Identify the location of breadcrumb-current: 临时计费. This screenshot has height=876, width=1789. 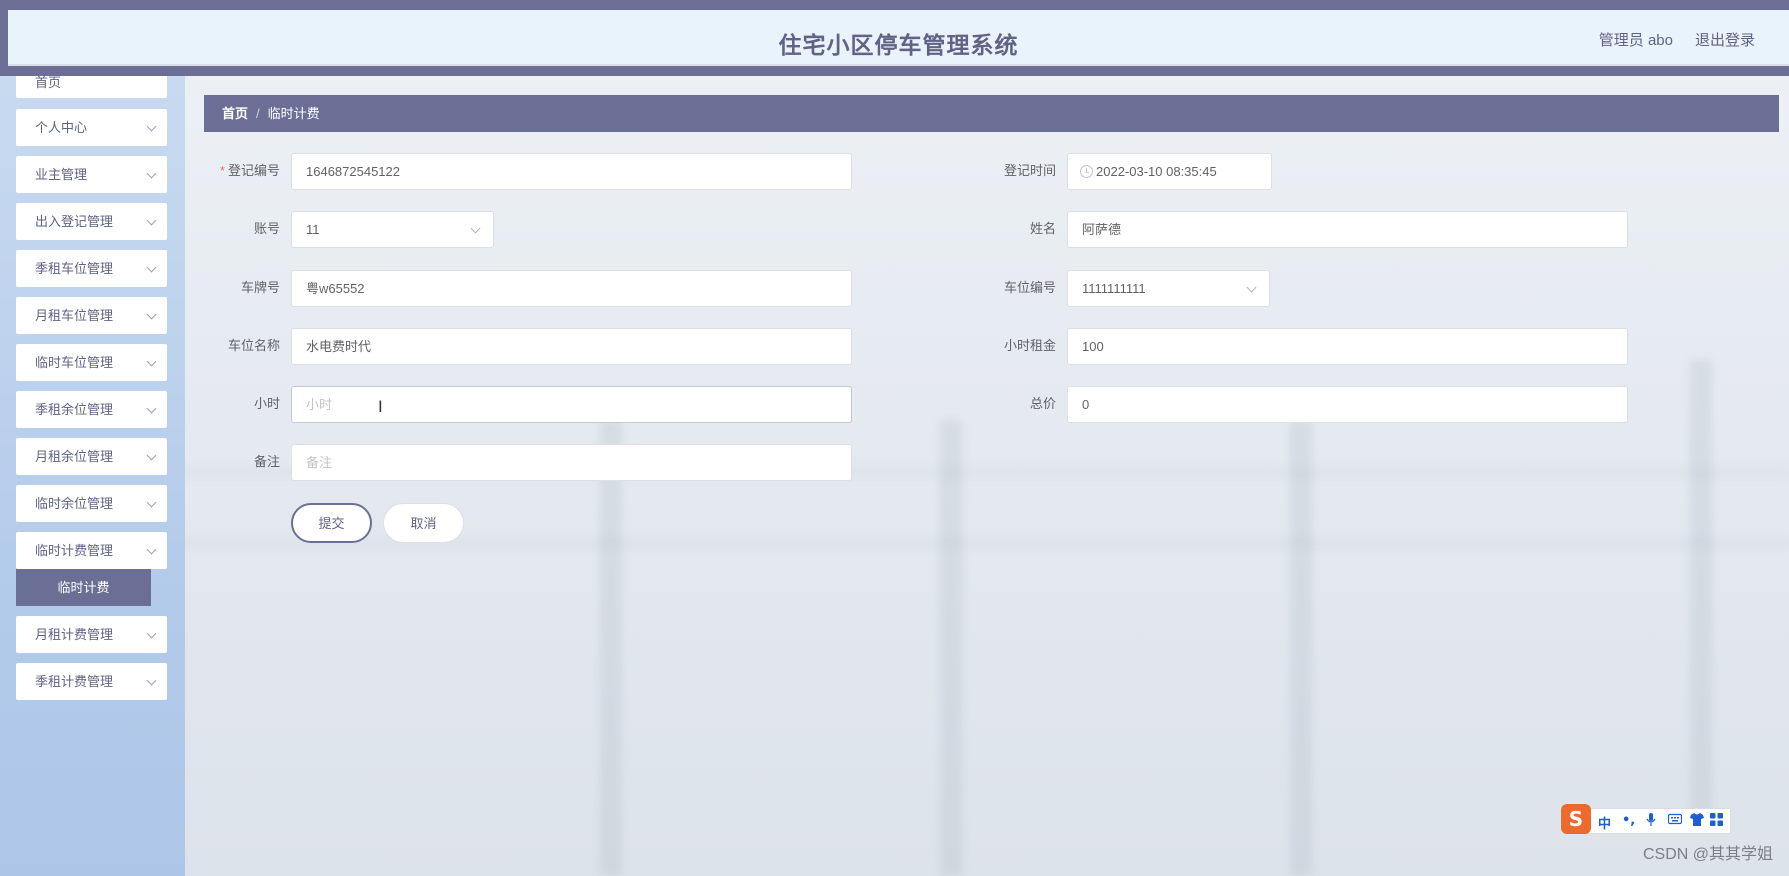
(293, 113).